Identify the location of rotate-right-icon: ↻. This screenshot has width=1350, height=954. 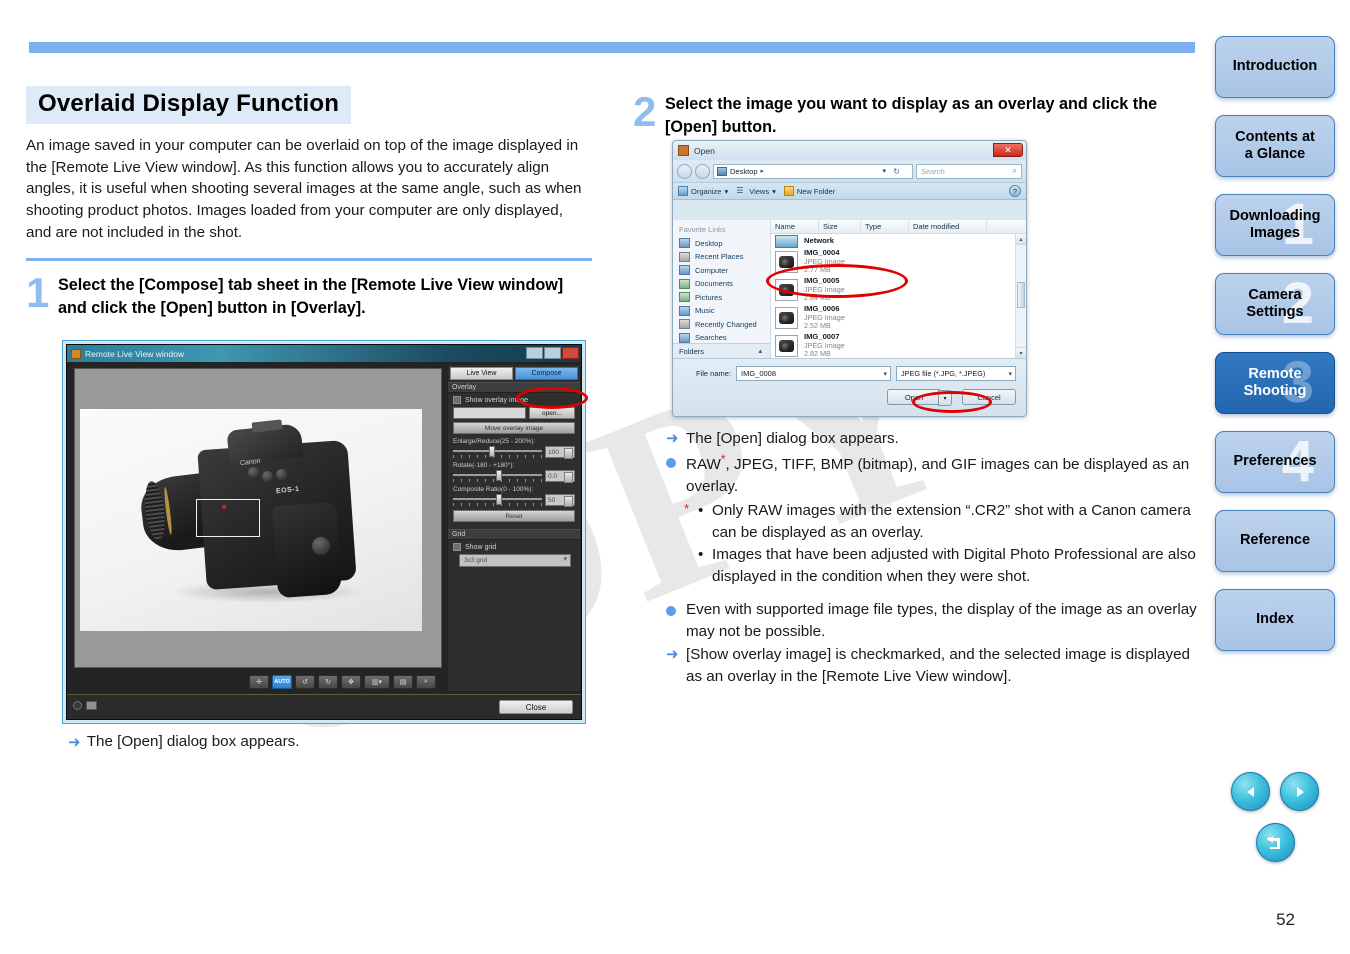
(328, 682).